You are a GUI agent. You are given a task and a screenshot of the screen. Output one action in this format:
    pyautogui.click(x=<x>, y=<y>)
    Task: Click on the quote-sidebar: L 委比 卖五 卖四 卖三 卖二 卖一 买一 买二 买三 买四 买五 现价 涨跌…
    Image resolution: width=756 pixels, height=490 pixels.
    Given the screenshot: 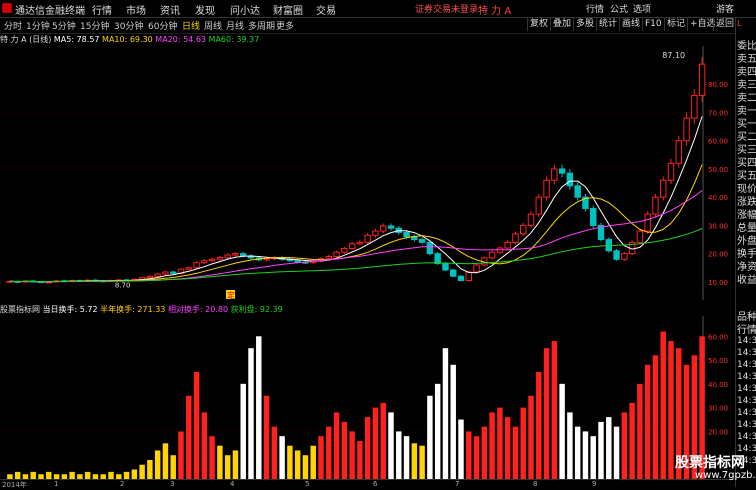 What is the action you would take?
    pyautogui.click(x=745, y=161)
    